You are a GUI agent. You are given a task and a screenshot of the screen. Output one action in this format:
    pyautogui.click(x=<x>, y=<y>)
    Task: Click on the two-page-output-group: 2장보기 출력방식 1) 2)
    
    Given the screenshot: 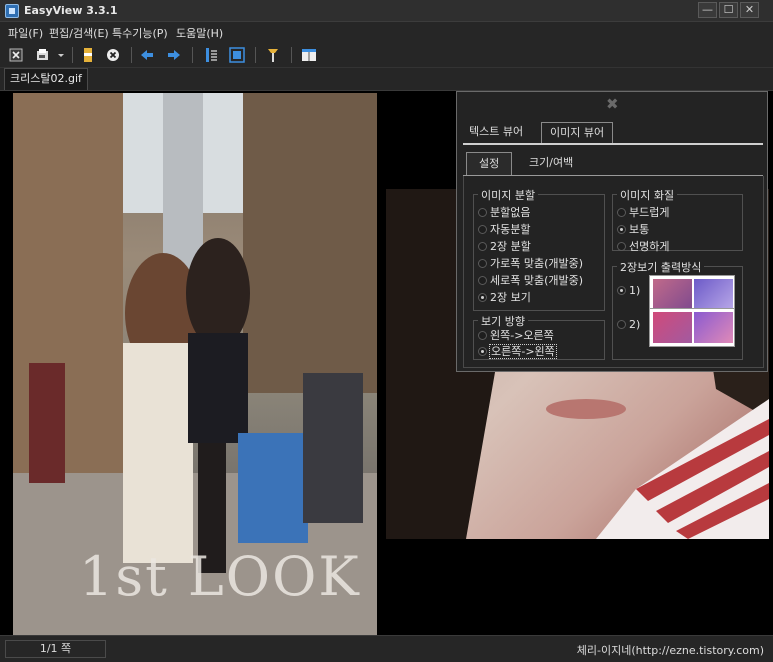 What is the action you would take?
    pyautogui.click(x=677, y=309)
    